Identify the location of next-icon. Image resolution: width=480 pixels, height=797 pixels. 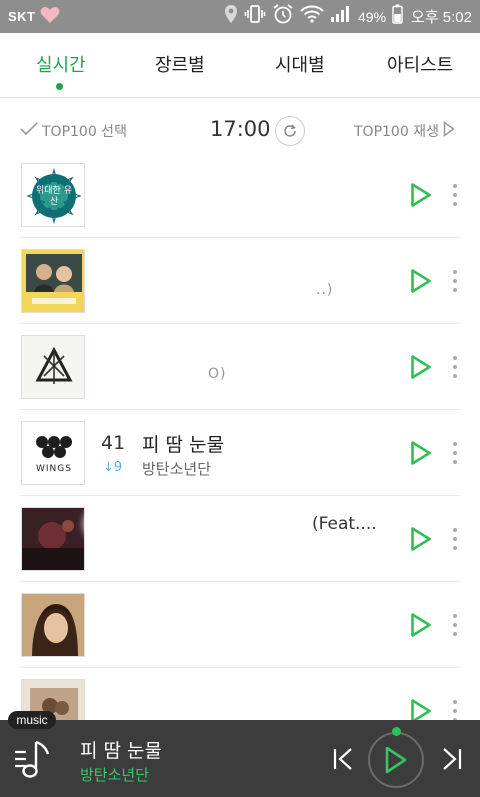
(452, 759).